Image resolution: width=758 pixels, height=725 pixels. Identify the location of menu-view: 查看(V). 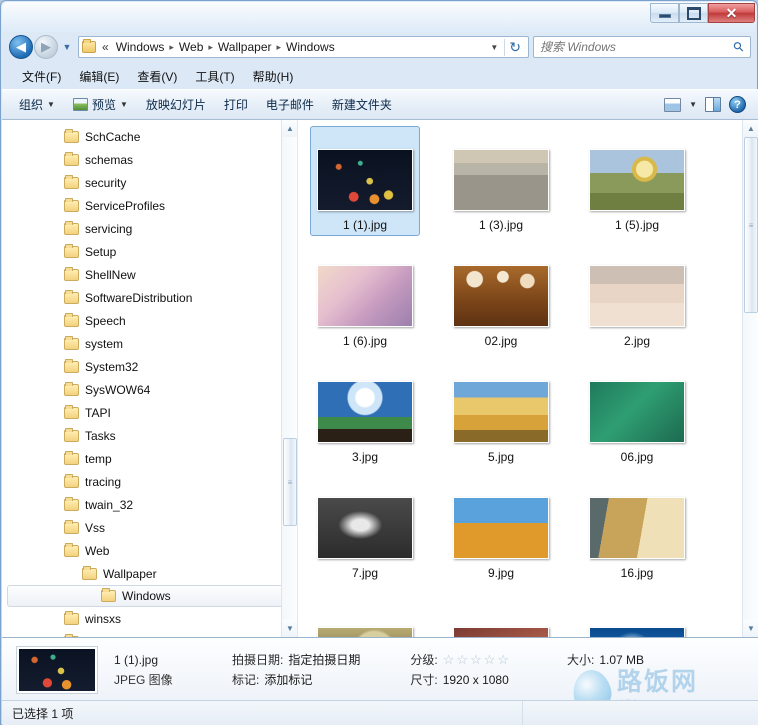
(157, 76).